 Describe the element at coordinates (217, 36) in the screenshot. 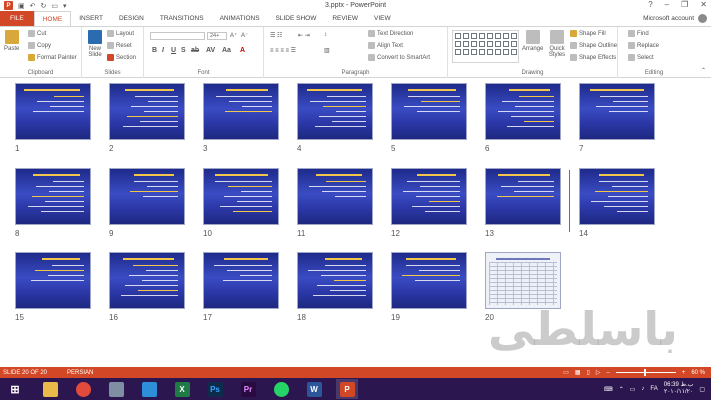

I see `font-size-select: 24+` at that location.